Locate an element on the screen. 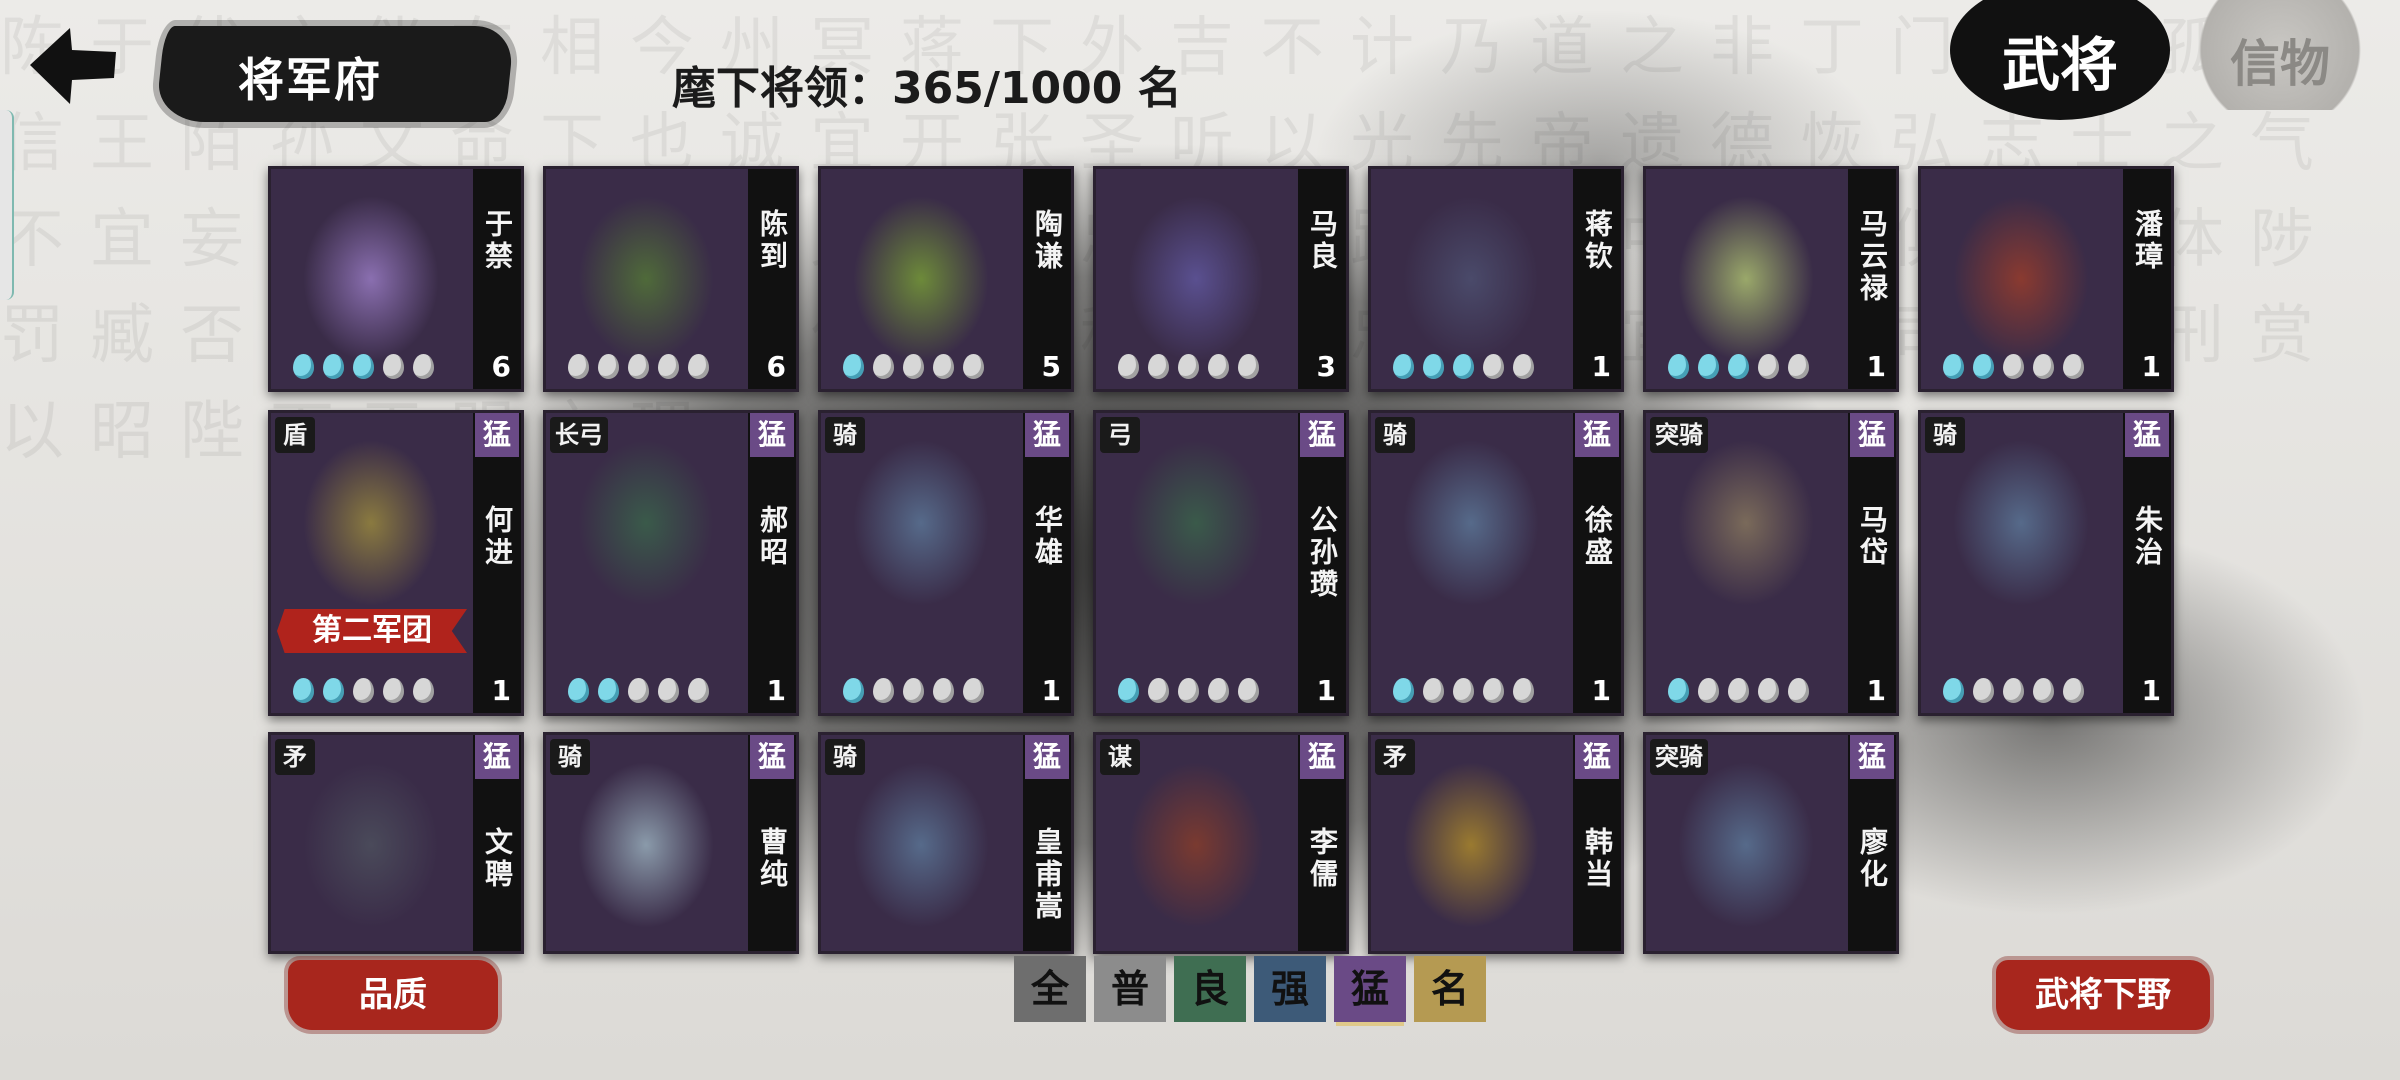 The width and height of the screenshot is (2400, 1080). unit-class-tag: 谋 is located at coordinates (1120, 757).